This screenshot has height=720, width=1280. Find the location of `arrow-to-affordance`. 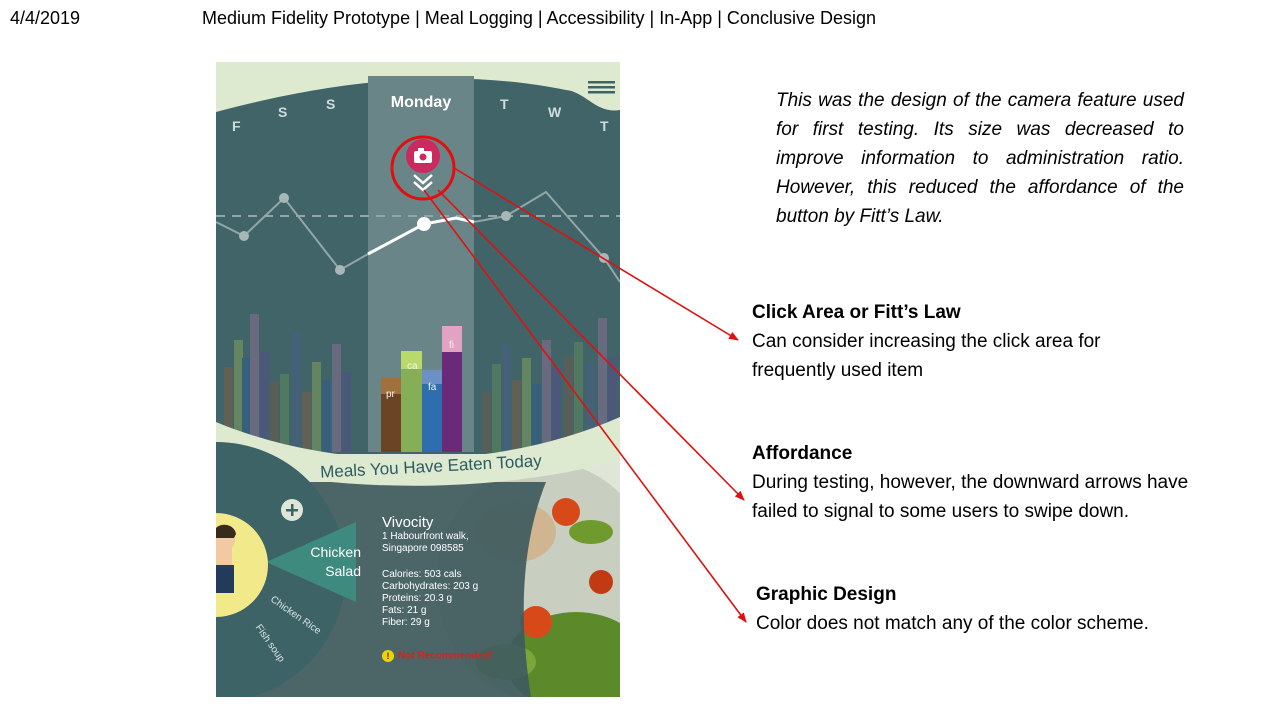

arrow-to-affordance is located at coordinates (591, 345).